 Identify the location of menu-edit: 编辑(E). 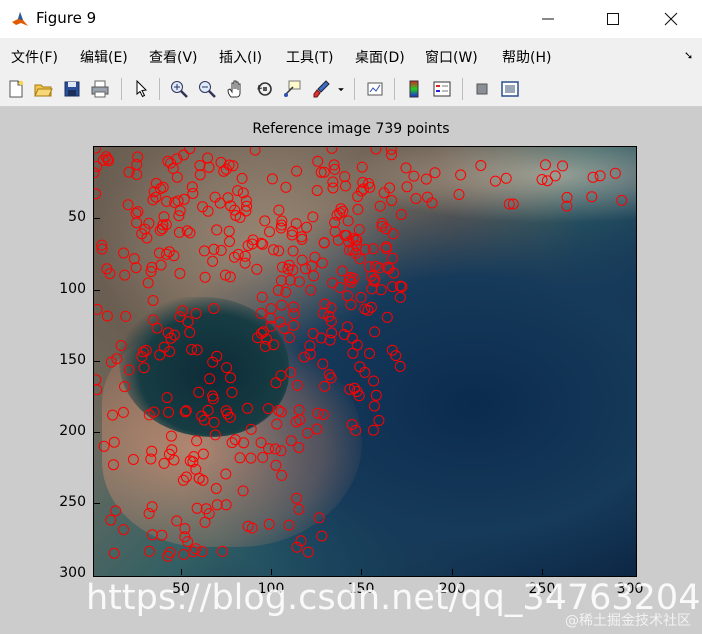
(104, 57).